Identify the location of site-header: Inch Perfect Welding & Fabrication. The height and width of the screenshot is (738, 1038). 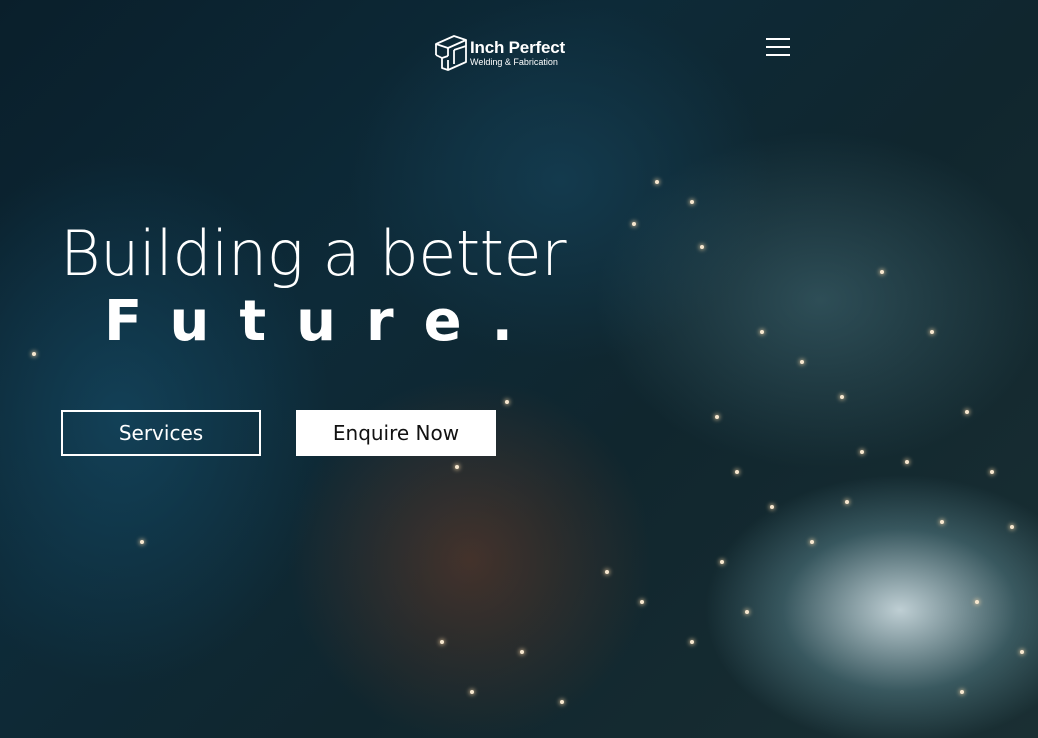
(519, 53).